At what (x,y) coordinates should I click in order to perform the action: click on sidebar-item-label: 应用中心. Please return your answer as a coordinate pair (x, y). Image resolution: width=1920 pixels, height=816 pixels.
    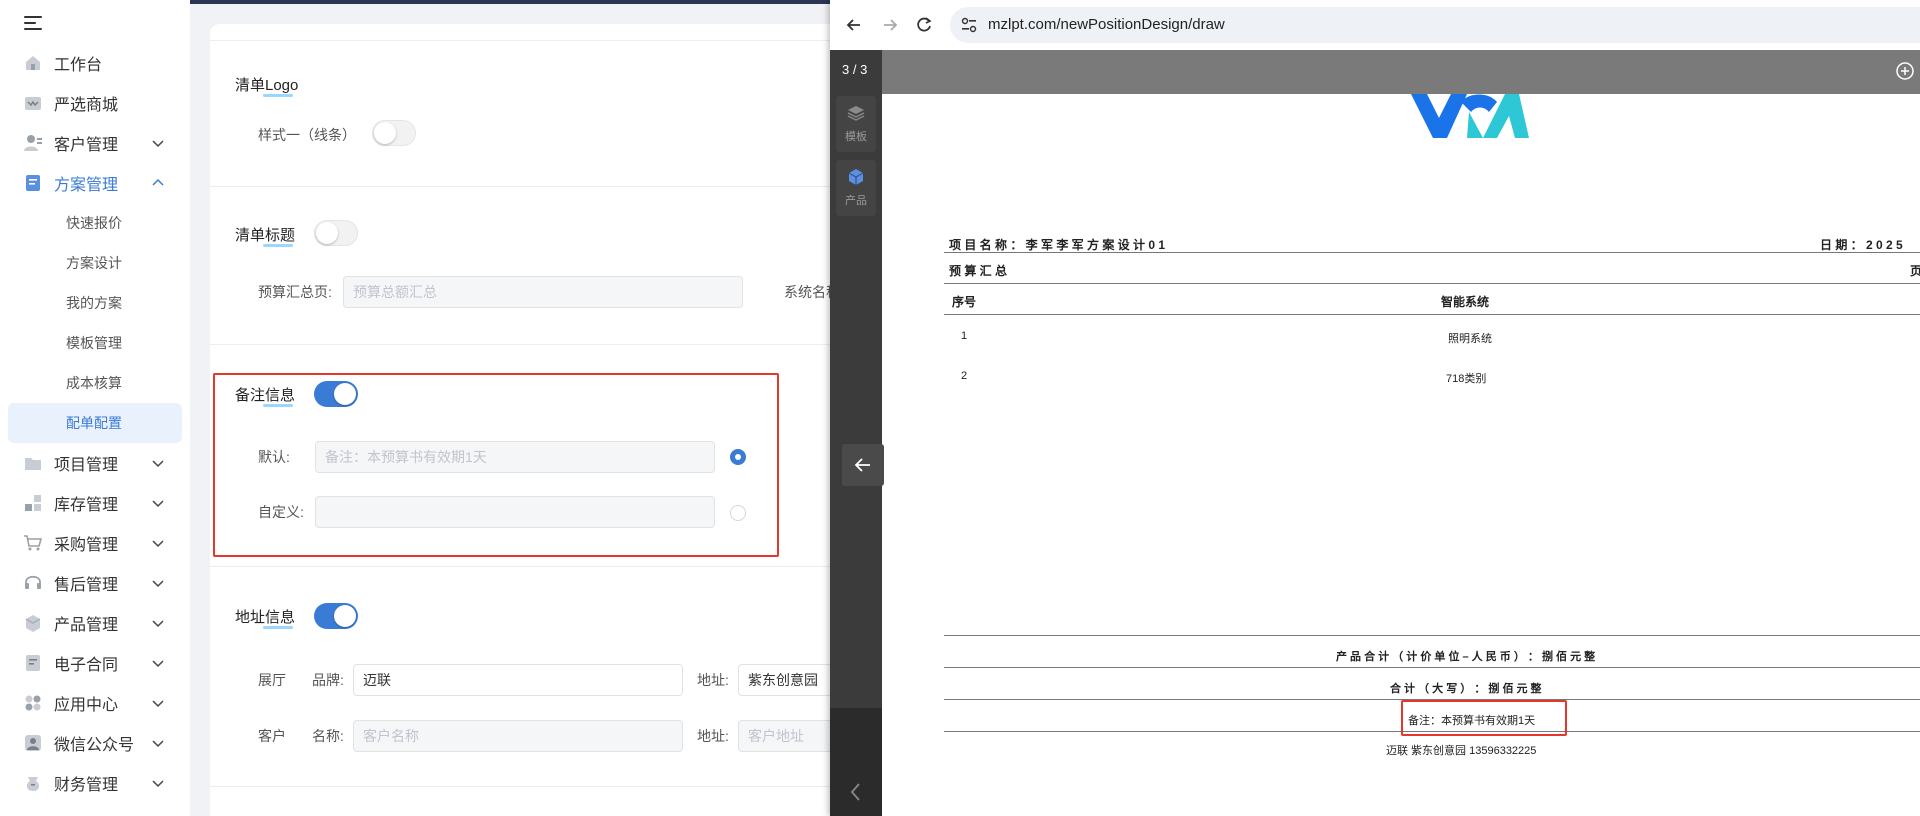
    Looking at the image, I should click on (86, 705).